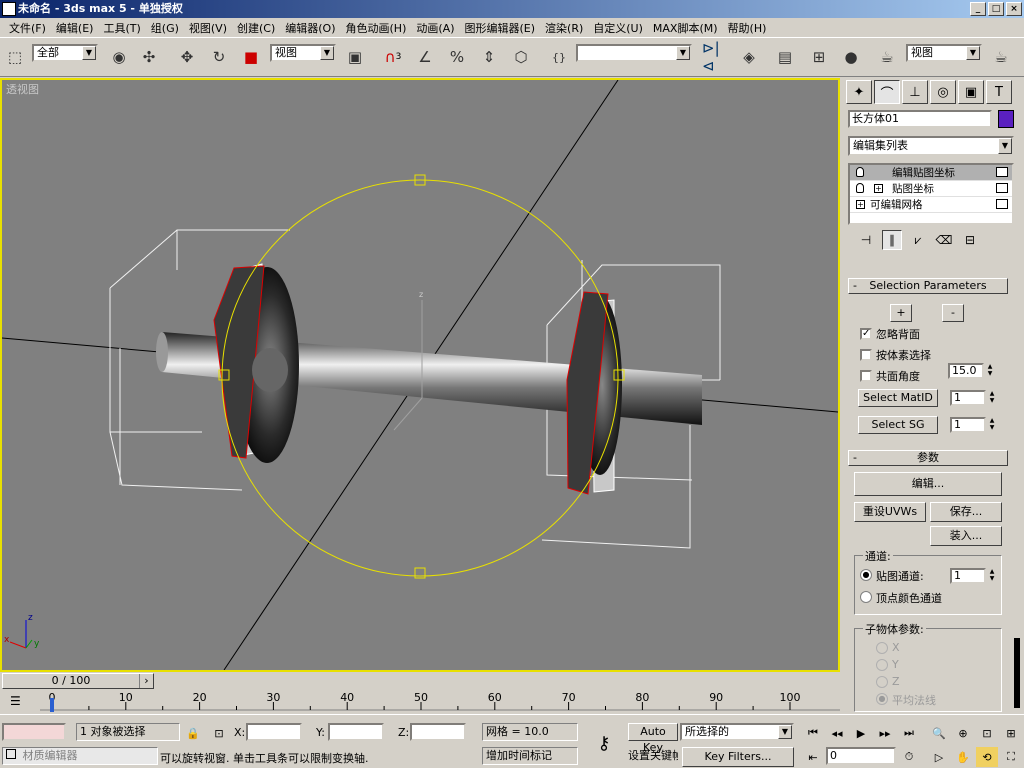 This screenshot has height=768, width=1024. What do you see at coordinates (939, 733) in the screenshot?
I see `zoom-icon: 🔍` at bounding box center [939, 733].